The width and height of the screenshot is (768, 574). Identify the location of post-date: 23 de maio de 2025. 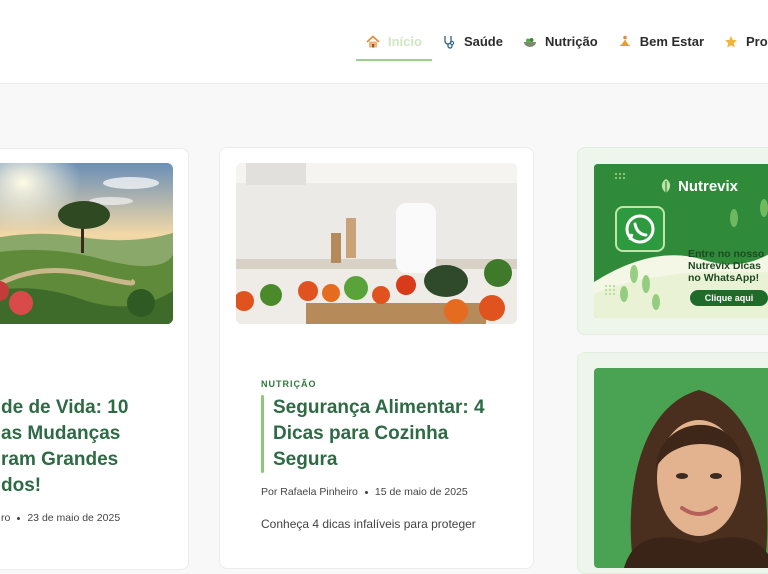
(74, 518).